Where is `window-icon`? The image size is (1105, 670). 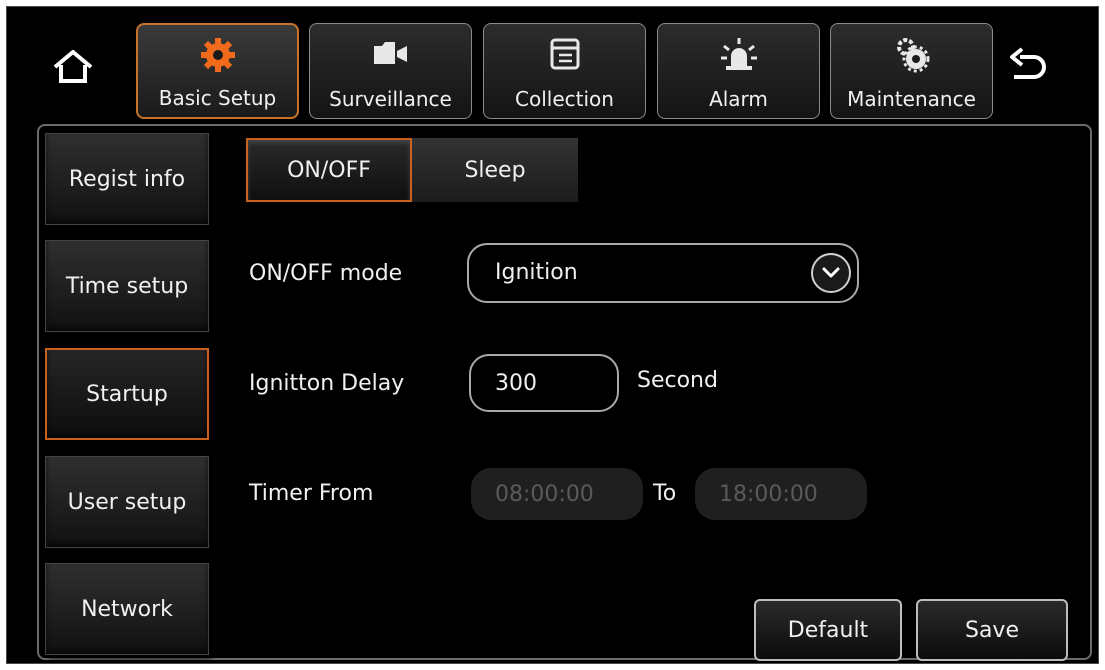 window-icon is located at coordinates (565, 54).